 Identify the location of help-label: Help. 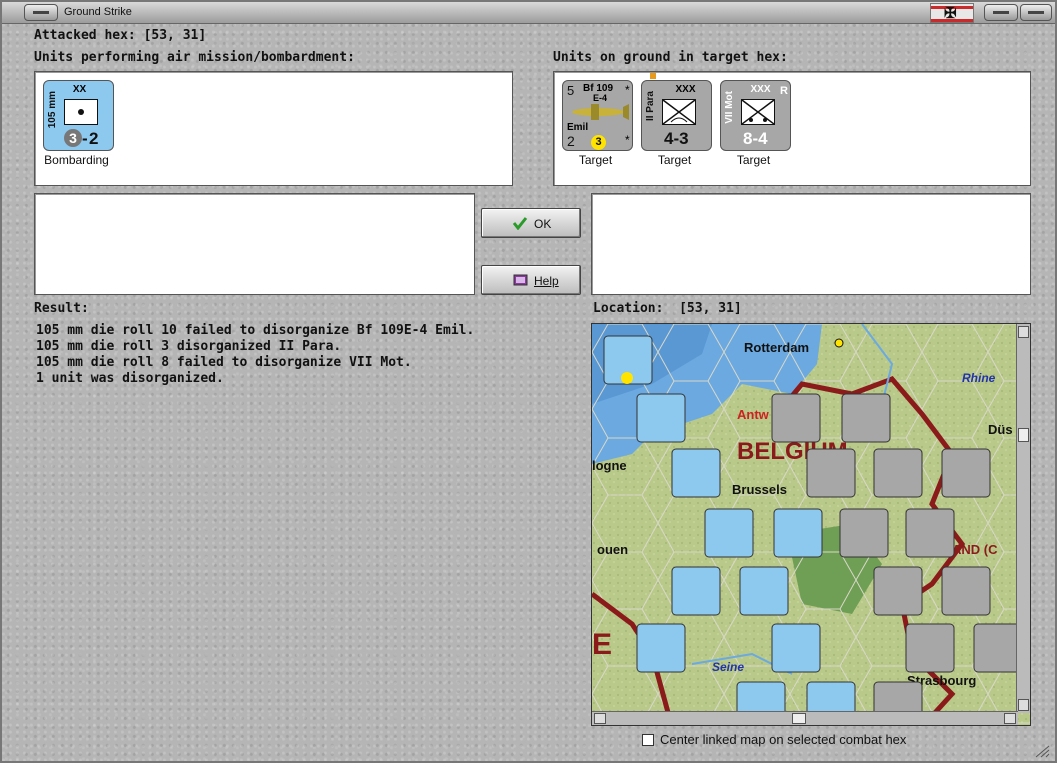
(546, 281).